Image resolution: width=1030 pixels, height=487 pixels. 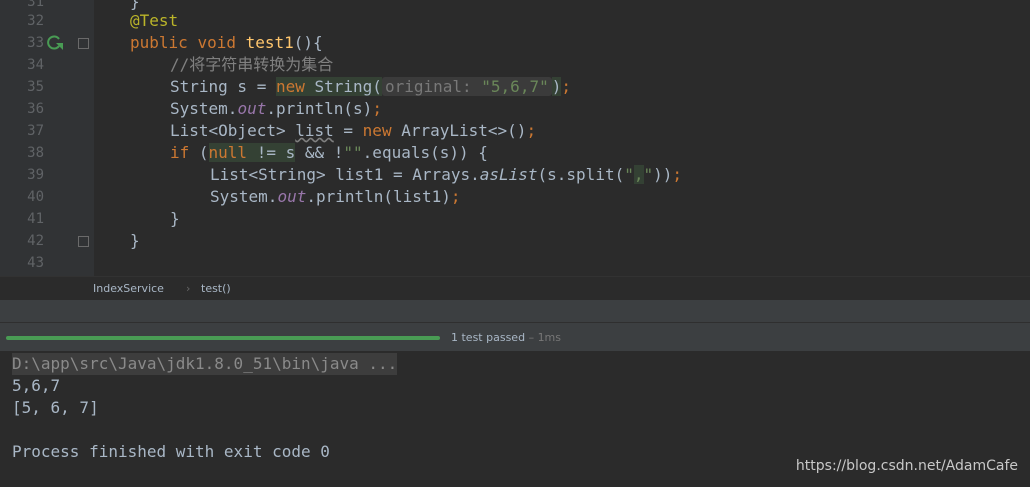 I want to click on test-status-bar: 1 test passed – 1ms, so click(x=515, y=337).